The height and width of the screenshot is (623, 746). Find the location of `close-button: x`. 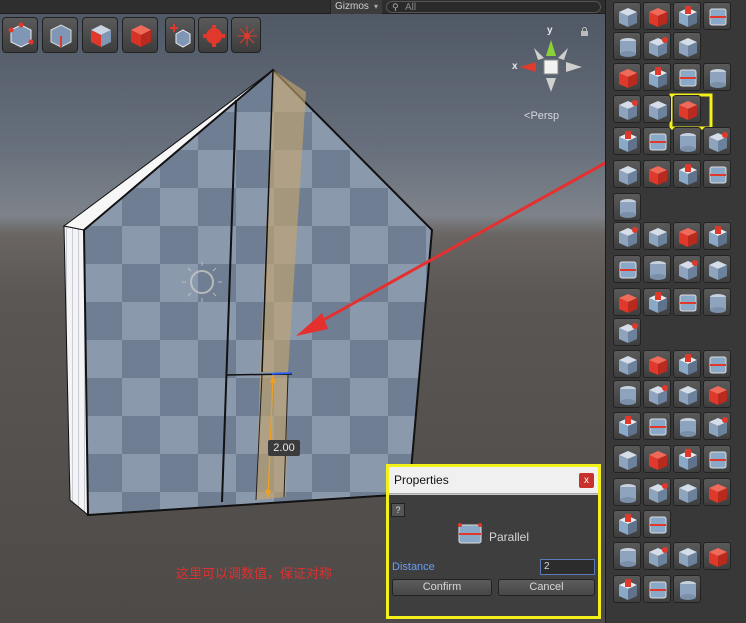

close-button: x is located at coordinates (586, 480).